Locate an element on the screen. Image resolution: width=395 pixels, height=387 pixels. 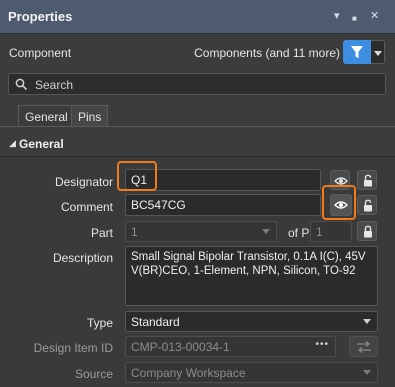
designator-label: Designator is located at coordinates (83, 182).